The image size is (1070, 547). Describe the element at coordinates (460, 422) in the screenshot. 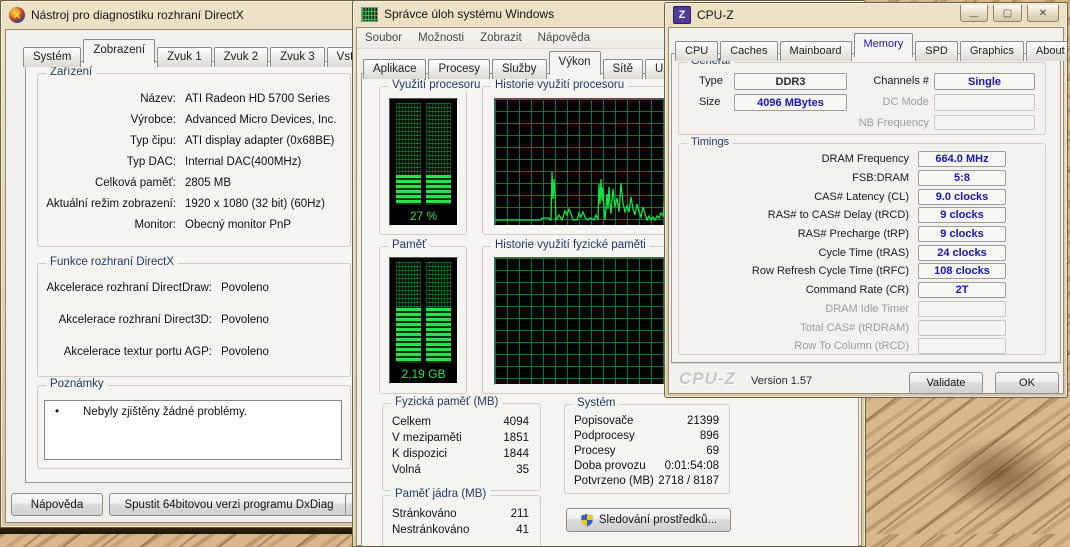

I see `stat-row: Celkem 4094` at that location.